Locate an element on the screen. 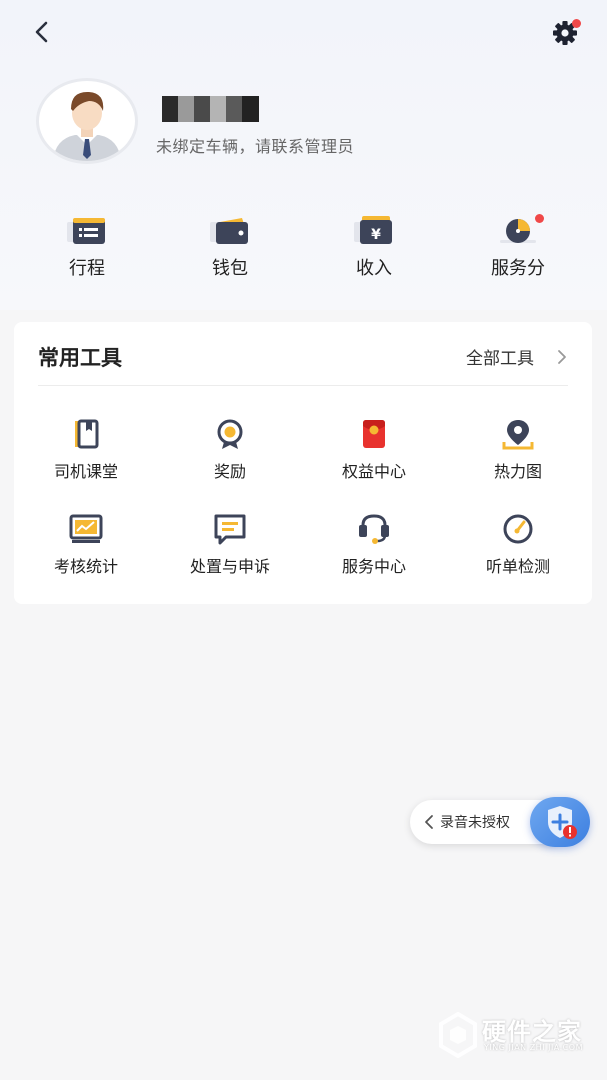  binding-status: 未绑定车辆，请联系管理员 is located at coordinates (255, 146).